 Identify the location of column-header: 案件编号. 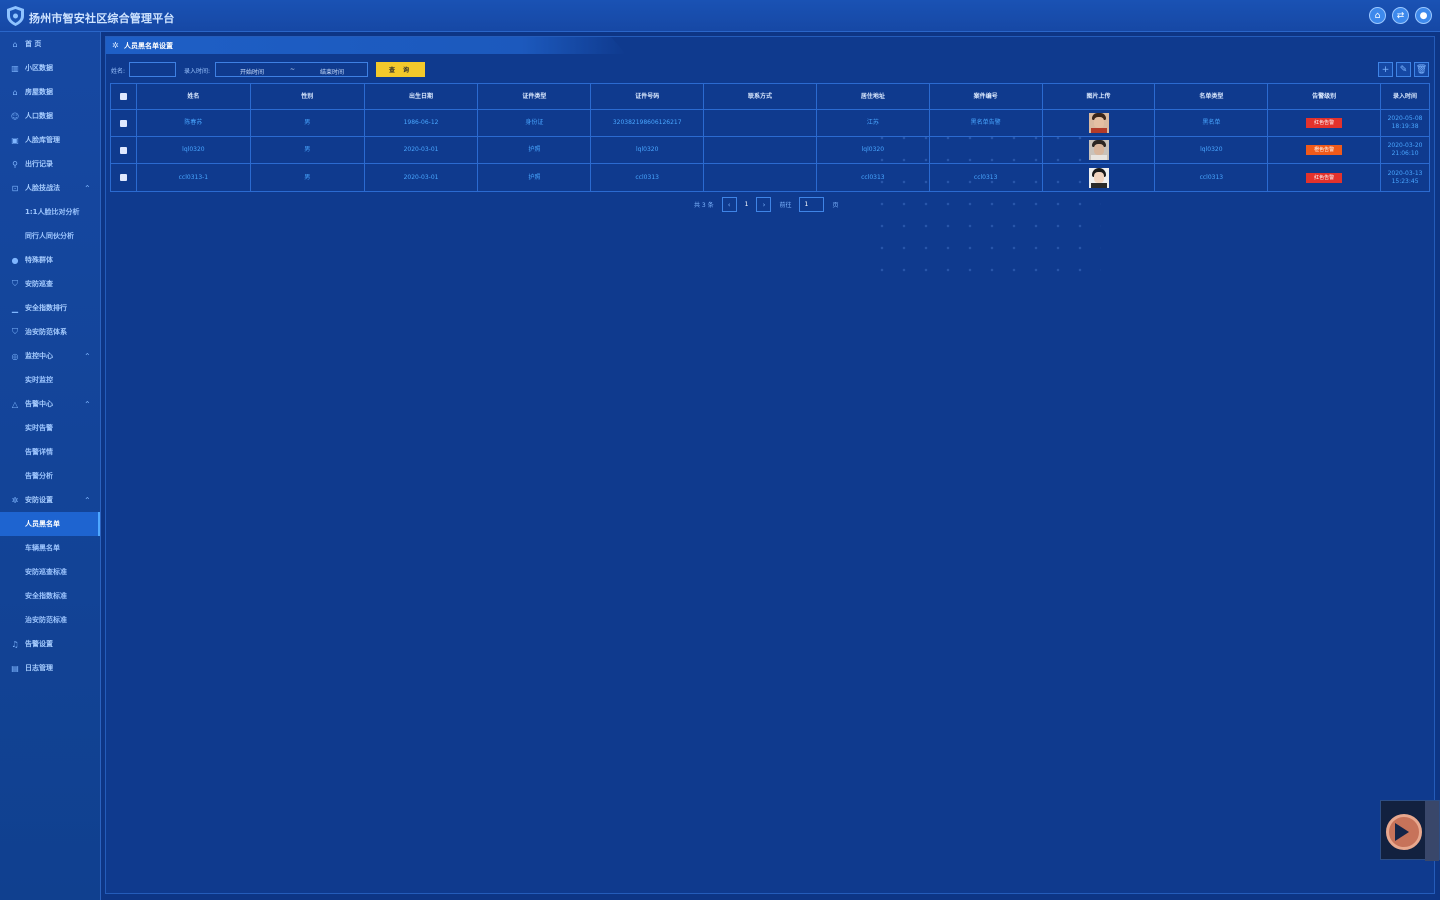
(986, 96).